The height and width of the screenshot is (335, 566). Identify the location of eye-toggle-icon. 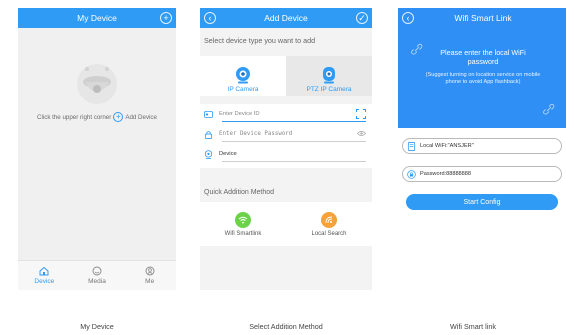
(361, 133).